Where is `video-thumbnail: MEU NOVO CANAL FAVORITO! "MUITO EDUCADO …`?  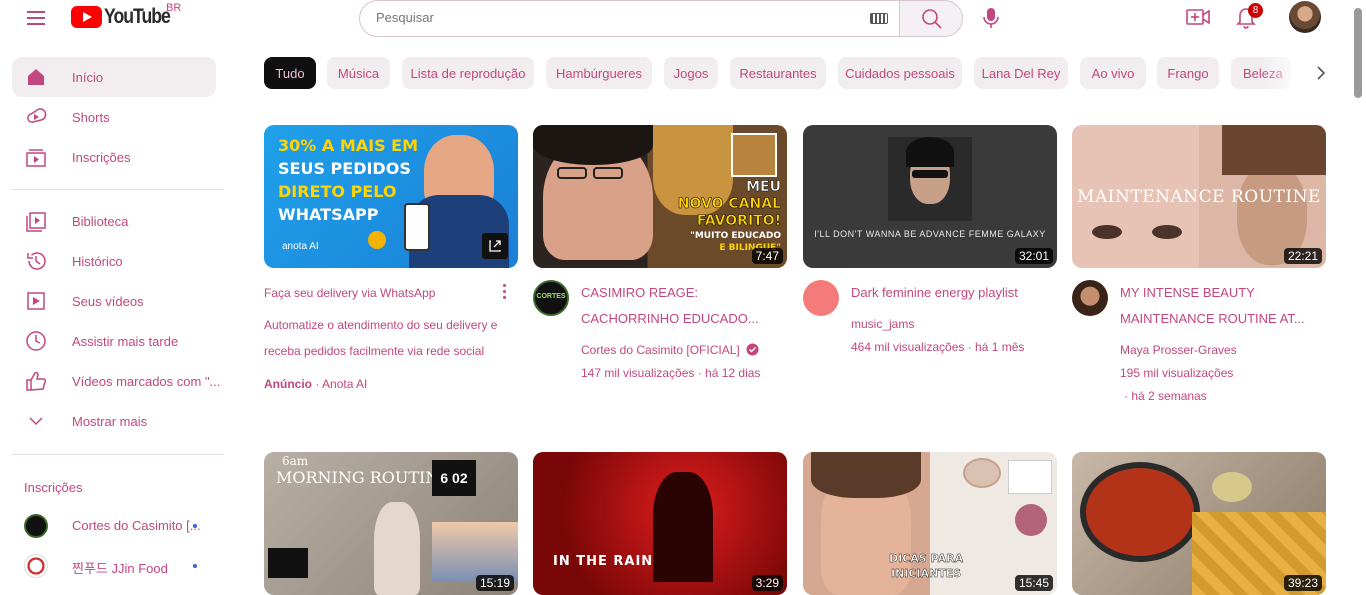 video-thumbnail: MEU NOVO CANAL FAVORITO! "MUITO EDUCADO … is located at coordinates (660, 196).